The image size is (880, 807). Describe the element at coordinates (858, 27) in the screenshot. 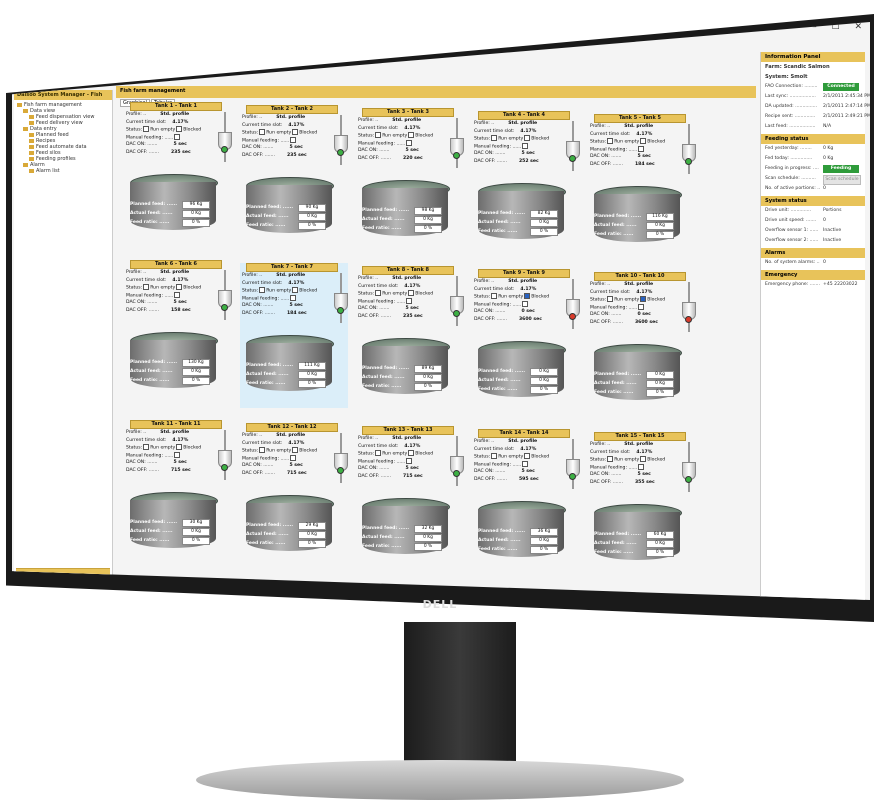

I see `close-button: ✕` at that location.